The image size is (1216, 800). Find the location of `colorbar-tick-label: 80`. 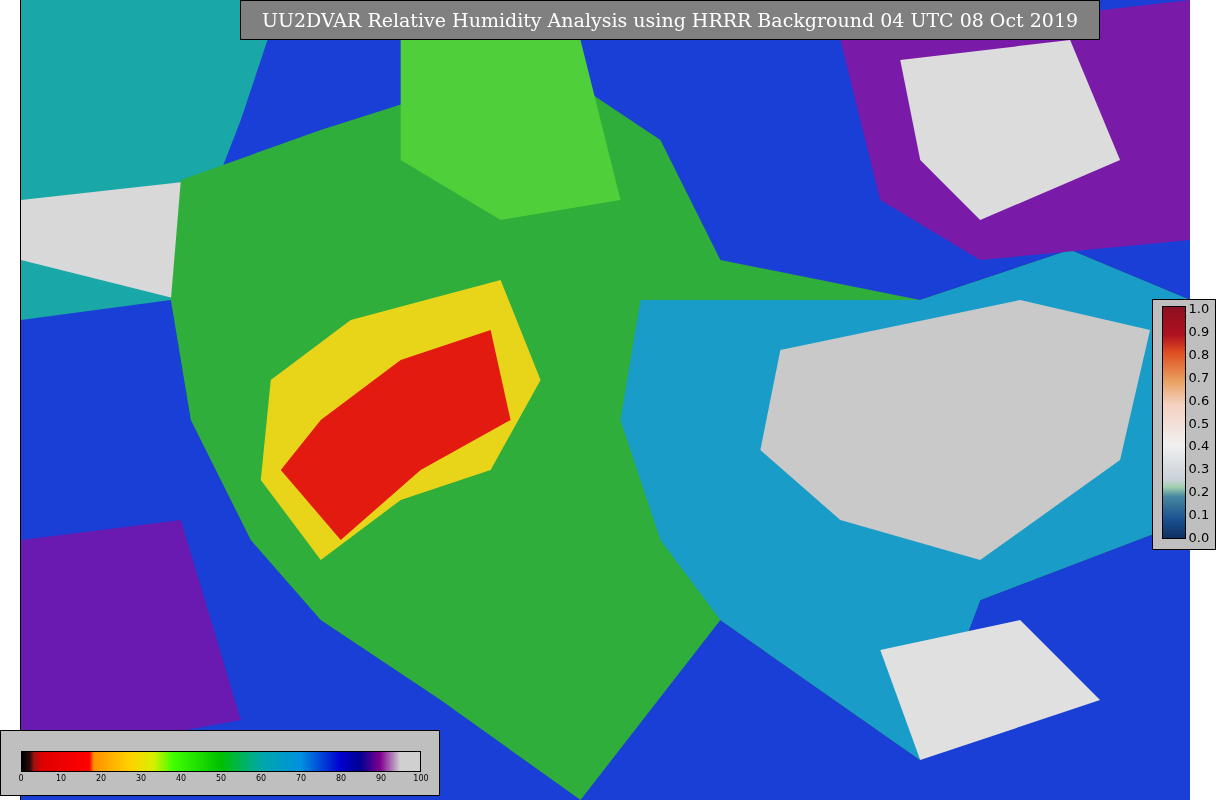

colorbar-tick-label: 80 is located at coordinates (341, 779).